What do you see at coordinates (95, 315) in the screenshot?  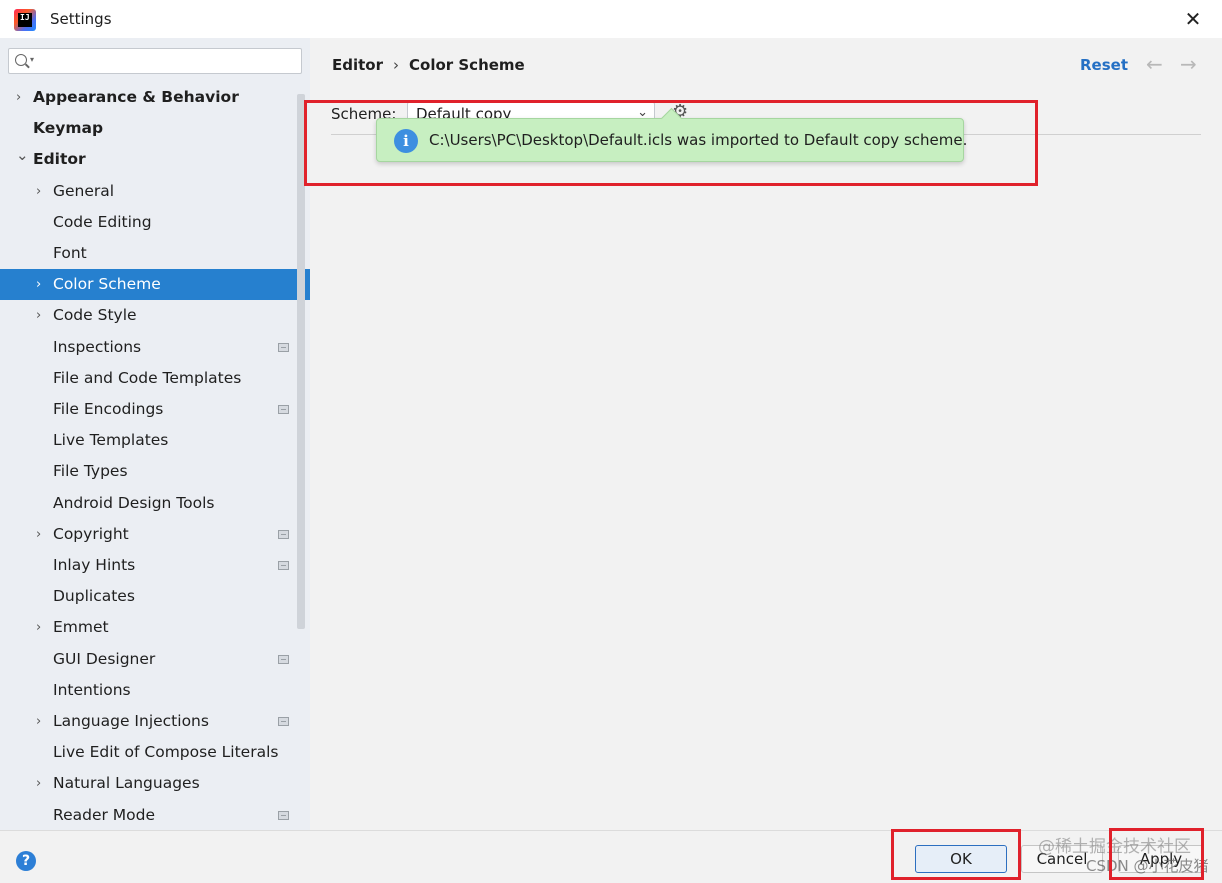 I see `sidebar-item-label: Code Style` at bounding box center [95, 315].